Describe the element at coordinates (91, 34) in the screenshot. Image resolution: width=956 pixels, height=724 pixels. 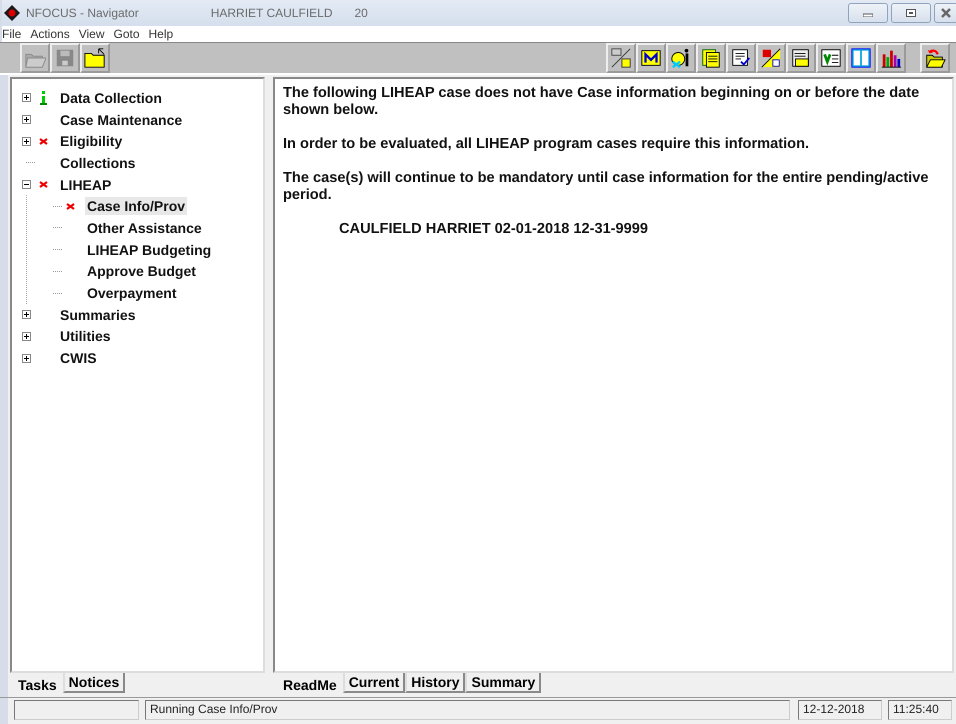
I see `menu-item: View` at that location.